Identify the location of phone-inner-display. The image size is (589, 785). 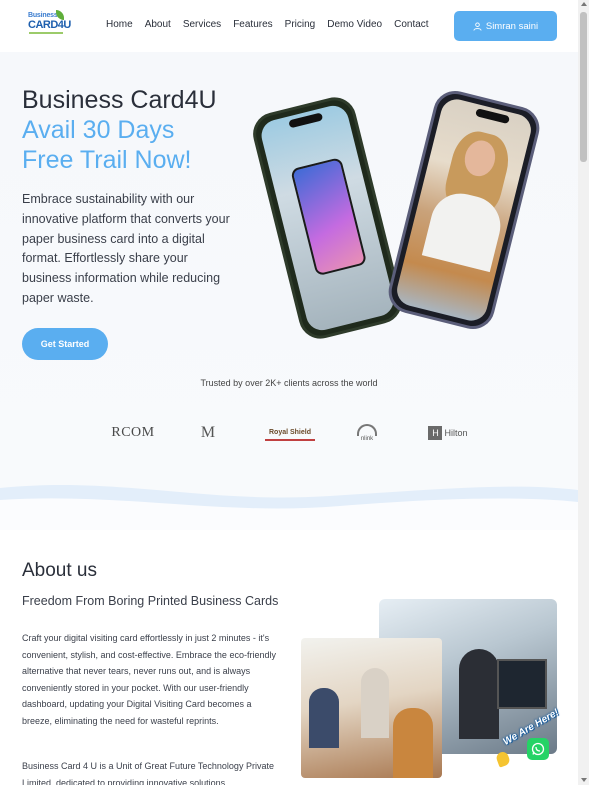
(329, 217).